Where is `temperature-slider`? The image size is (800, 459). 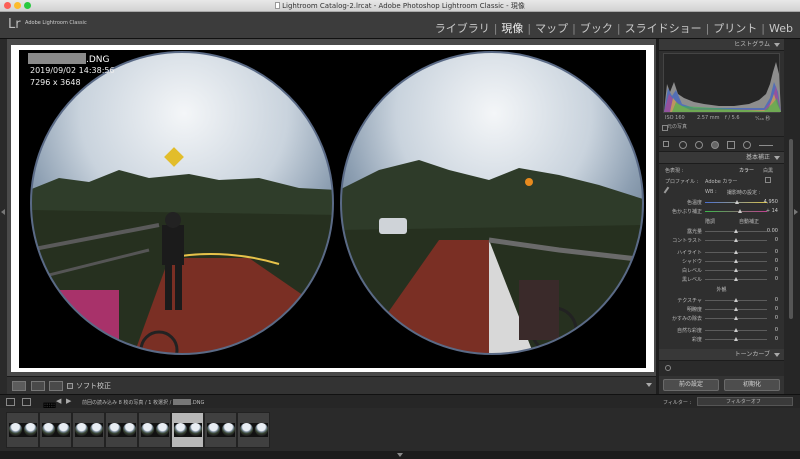
temperature-slider is located at coordinates (736, 202).